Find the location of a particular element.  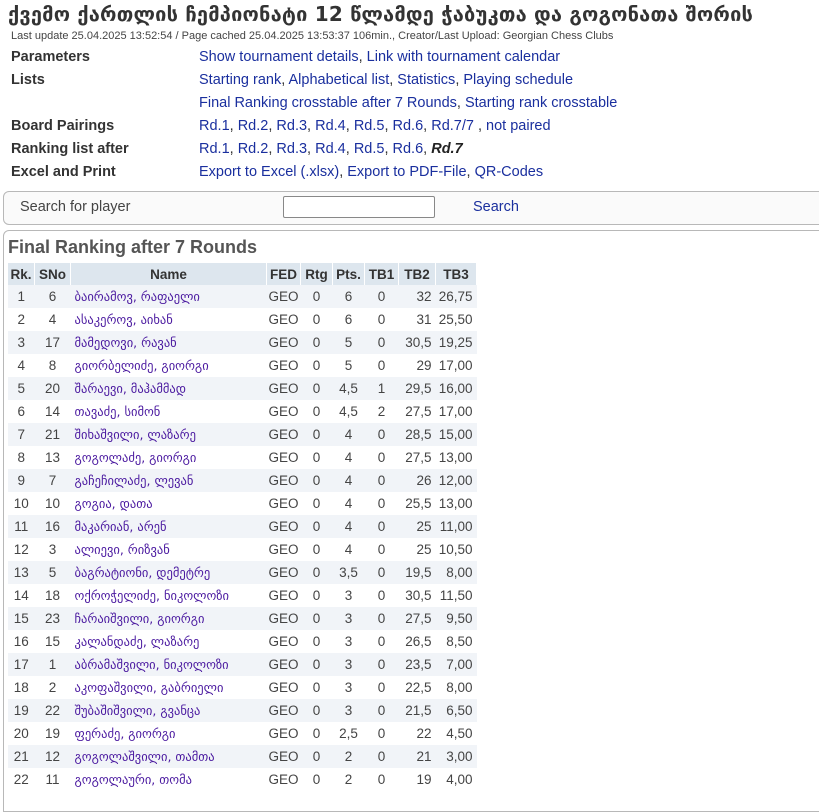

col-rtg: Rtg is located at coordinates (317, 274).